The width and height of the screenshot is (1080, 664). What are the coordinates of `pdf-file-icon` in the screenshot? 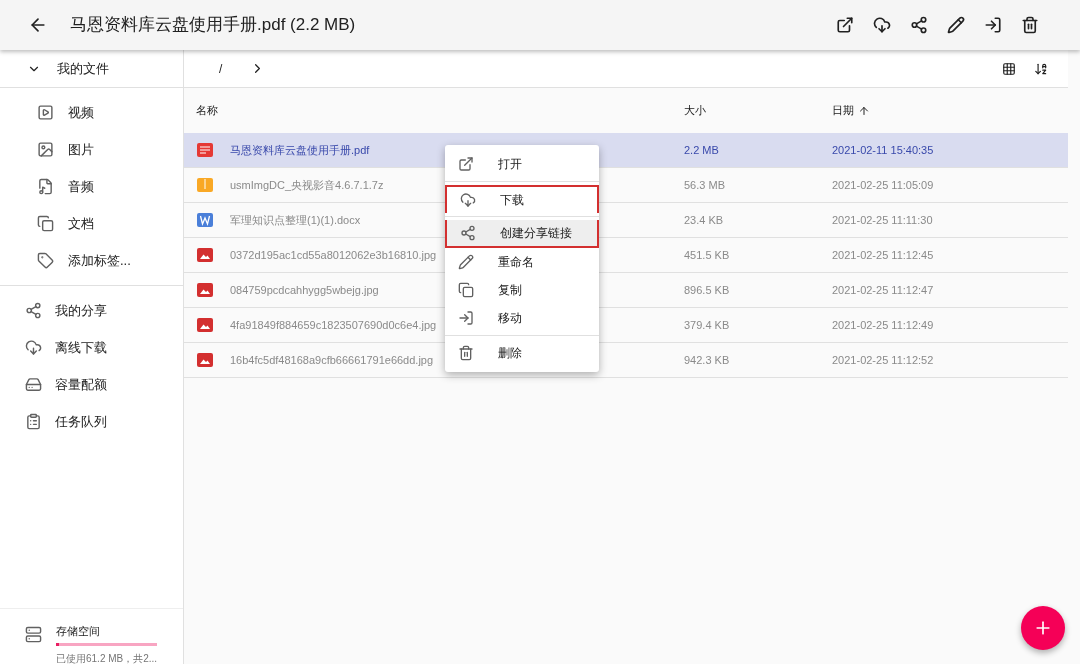 It's located at (205, 150).